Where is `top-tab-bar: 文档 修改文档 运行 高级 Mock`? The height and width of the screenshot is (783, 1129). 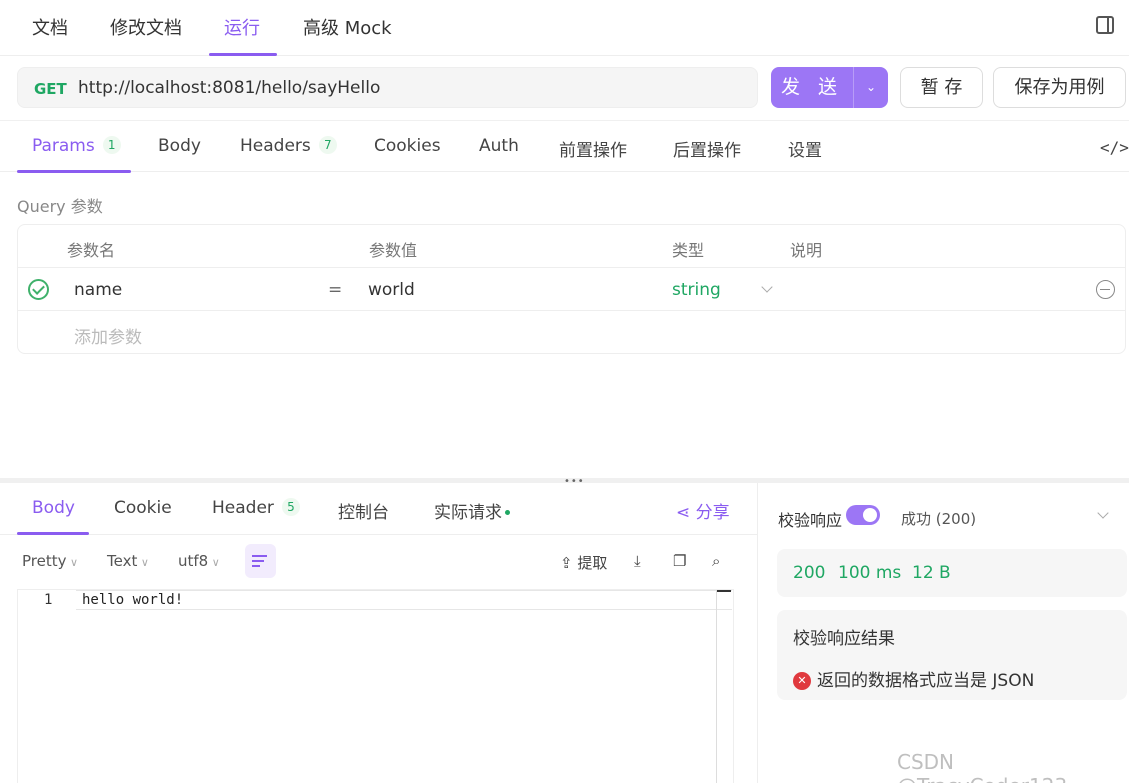 top-tab-bar: 文档 修改文档 运行 高级 Mock is located at coordinates (564, 28).